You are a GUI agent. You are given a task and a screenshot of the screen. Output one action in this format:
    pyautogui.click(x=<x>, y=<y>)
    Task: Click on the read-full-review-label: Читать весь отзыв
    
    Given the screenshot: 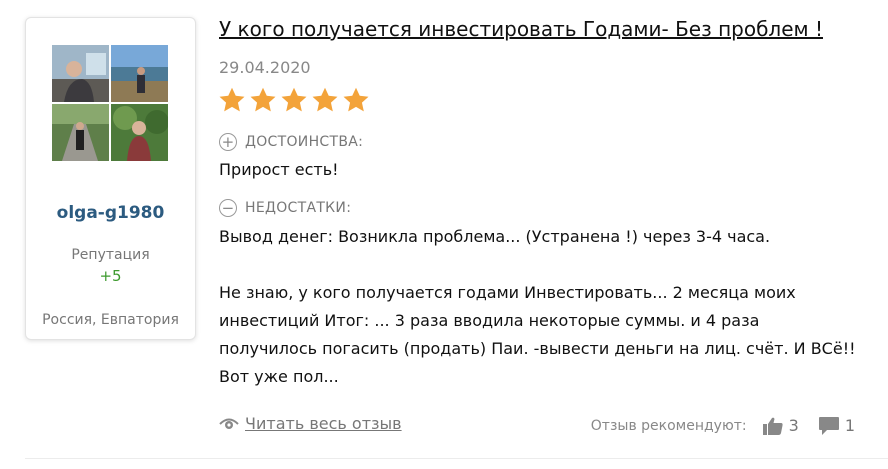 What is the action you would take?
    pyautogui.click(x=323, y=423)
    